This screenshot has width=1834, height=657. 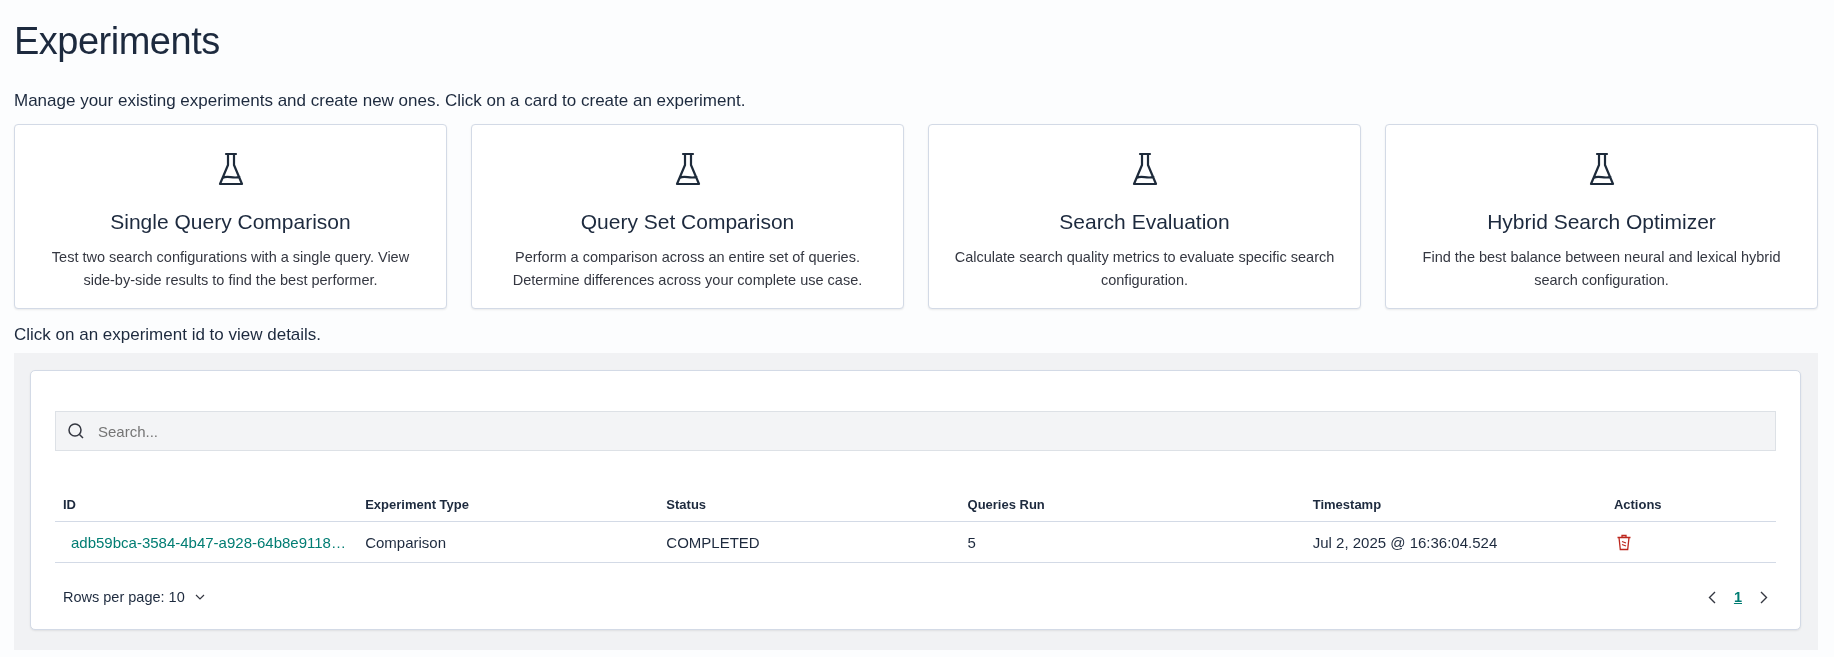 I want to click on table-hint: Click on an experiment id to view details., so click(x=168, y=335).